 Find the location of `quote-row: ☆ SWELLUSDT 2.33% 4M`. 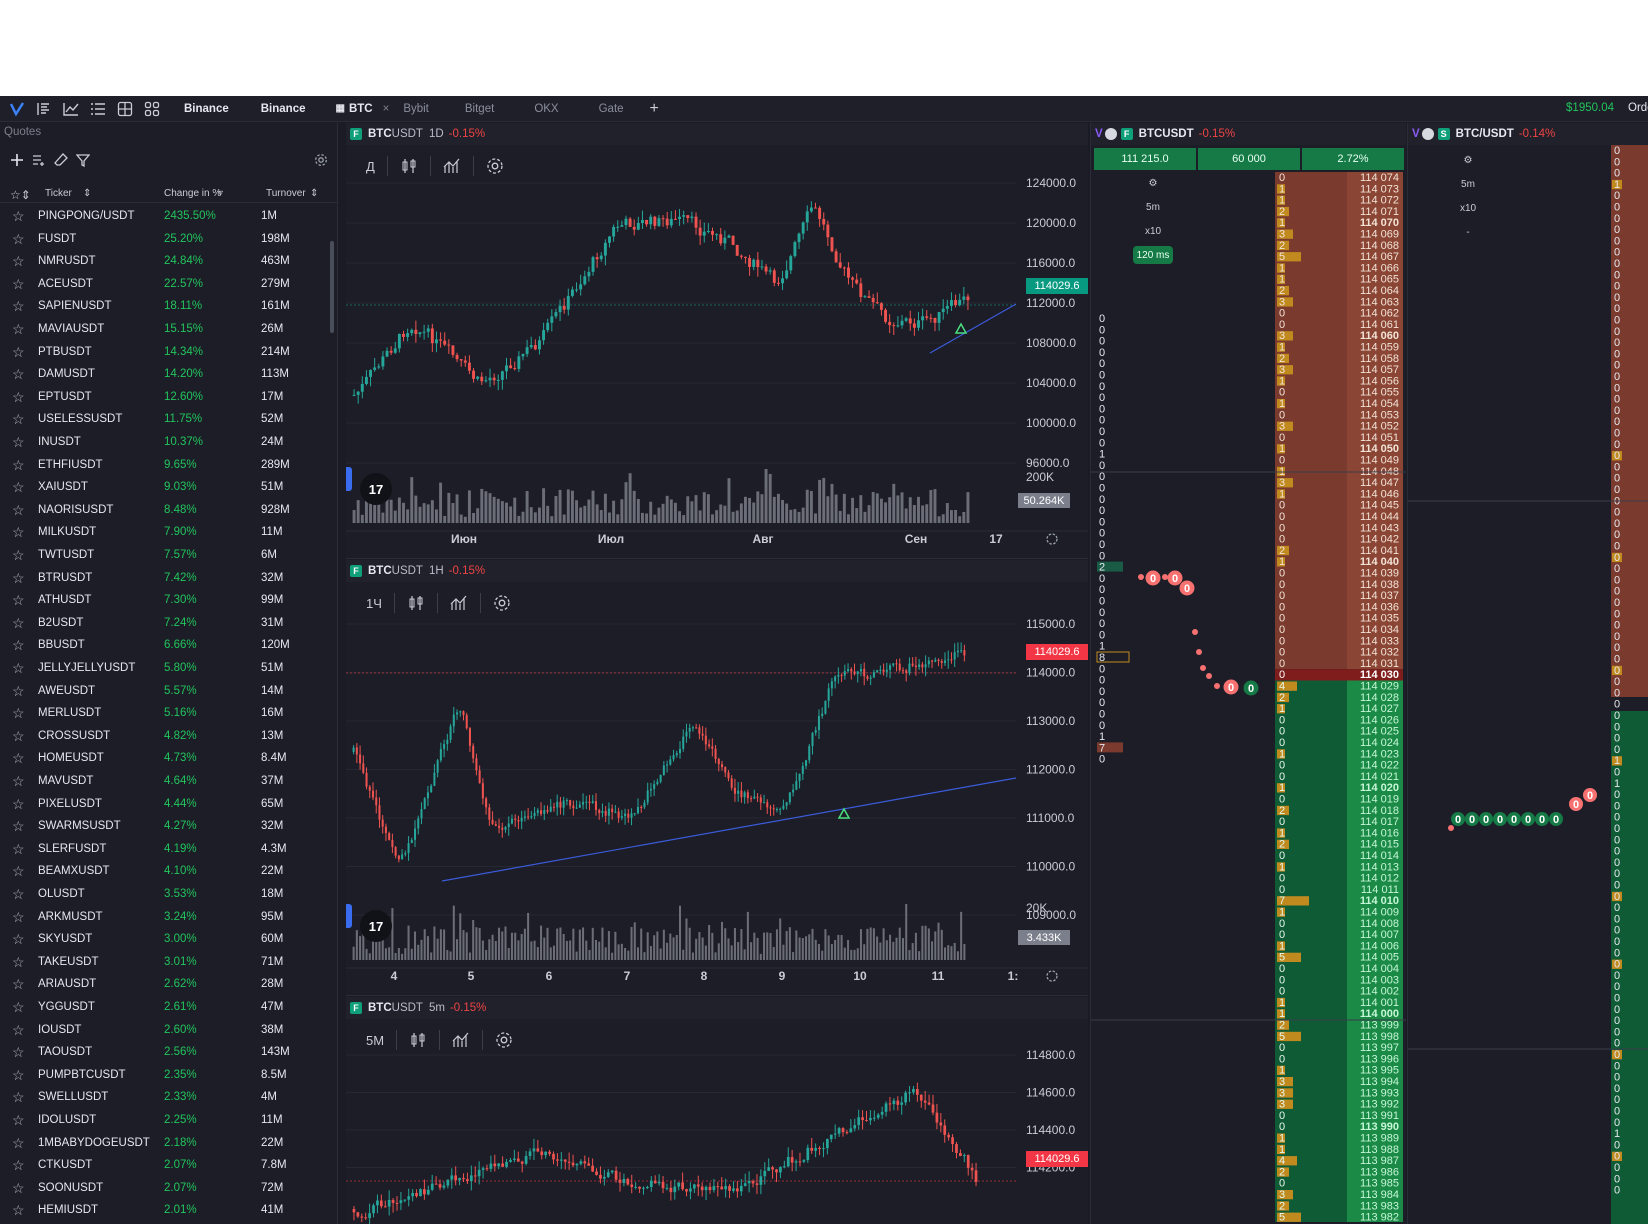

quote-row: ☆ SWELLUSDT 2.33% 4M is located at coordinates (165, 1097).